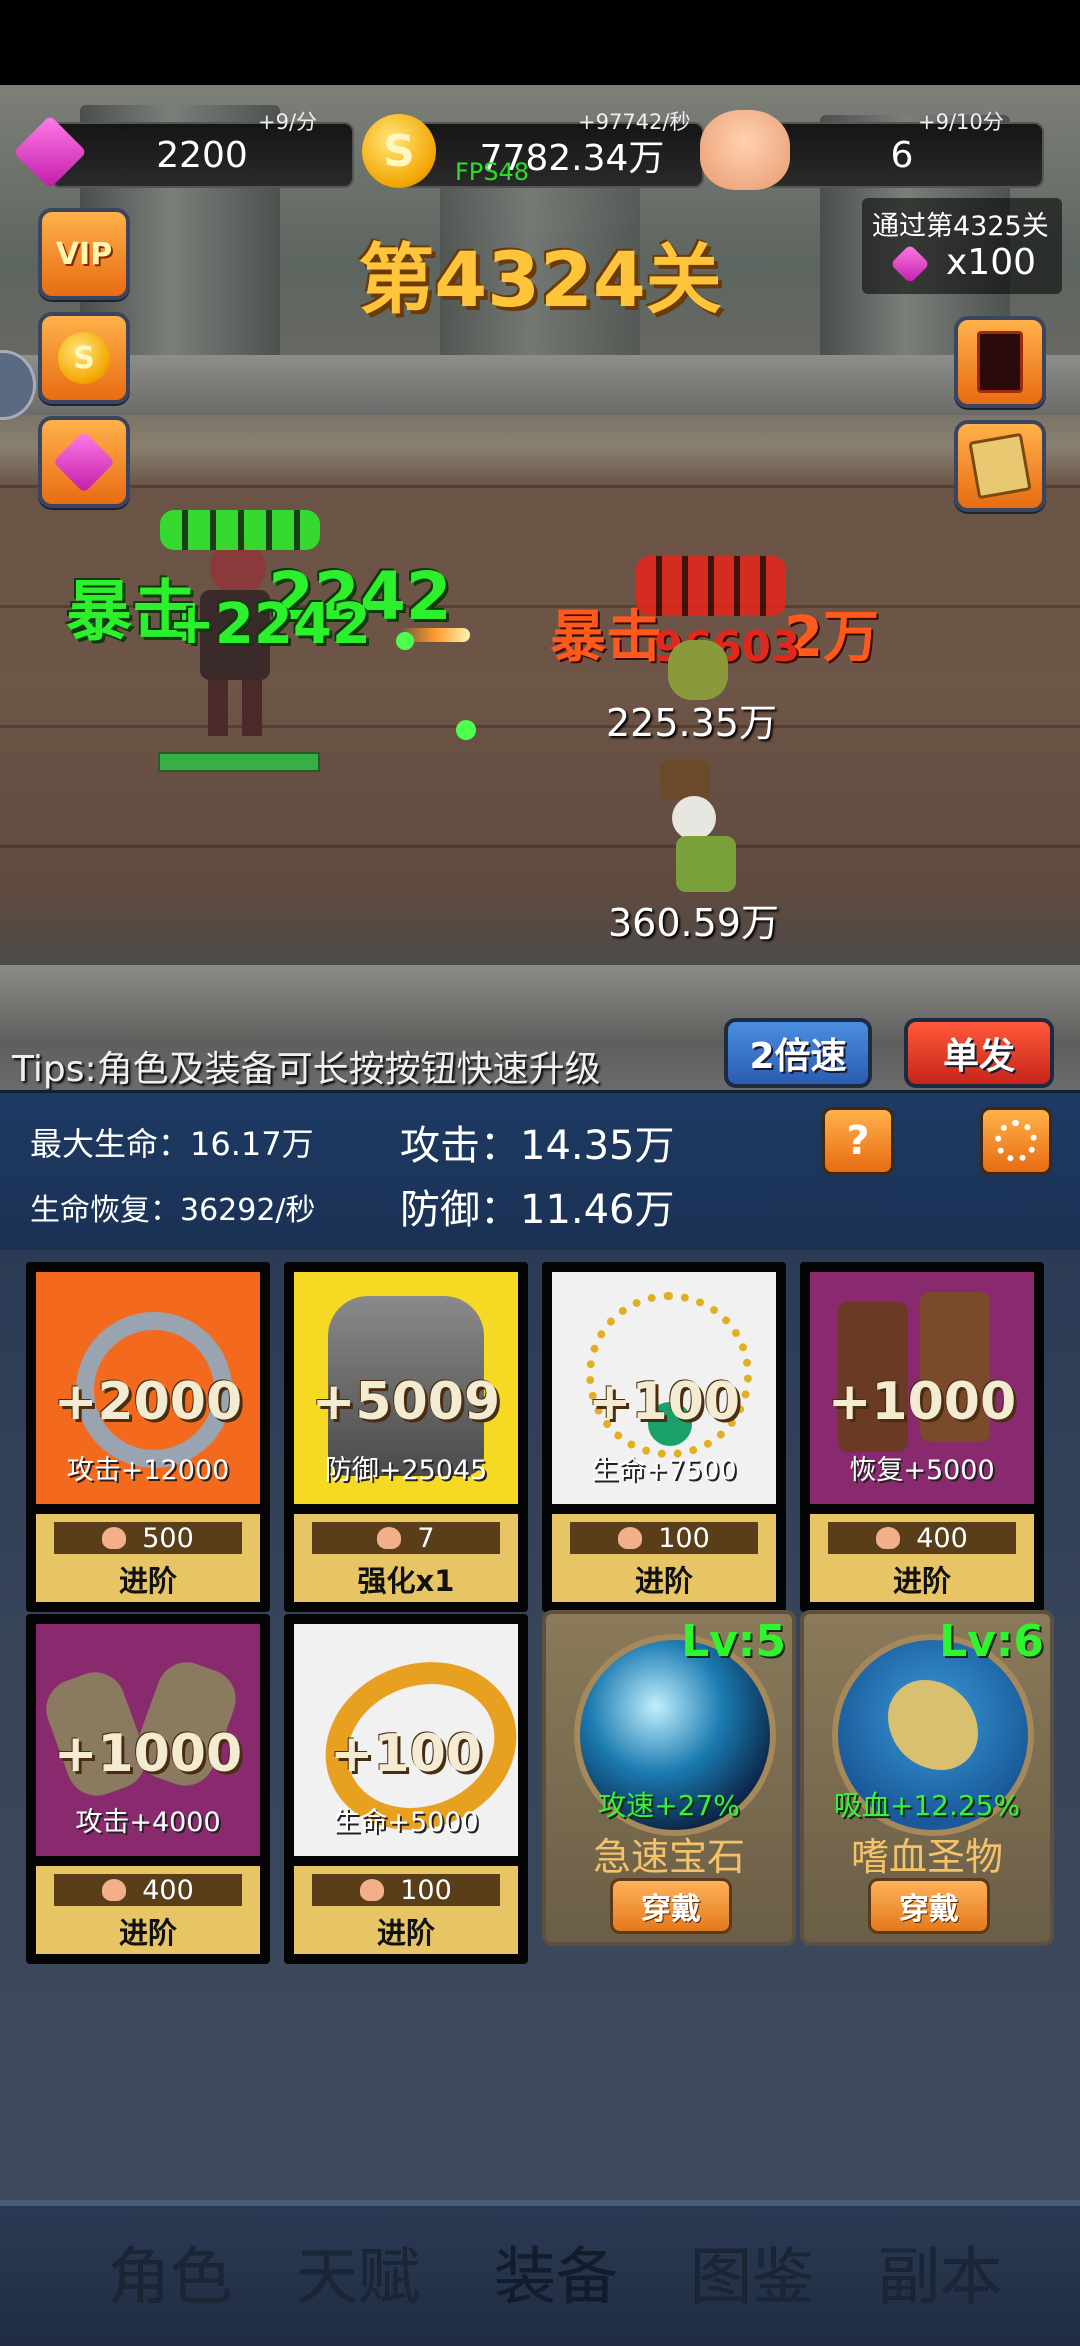 The image size is (1080, 2346). What do you see at coordinates (306, 1069) in the screenshot?
I see `tips-text: Tips:角色及装备可长按按钮快速升级` at bounding box center [306, 1069].